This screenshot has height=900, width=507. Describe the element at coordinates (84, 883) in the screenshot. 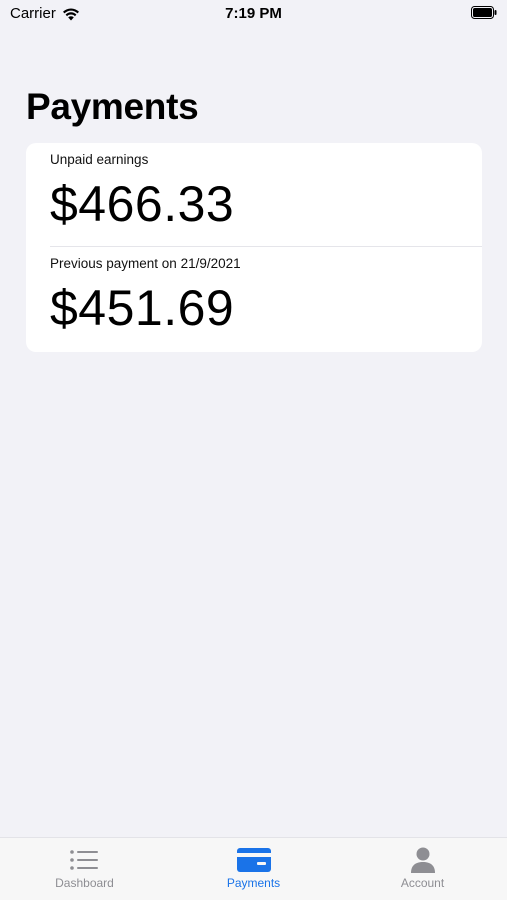

I see `tab-dashboard-label: Dashboard` at that location.